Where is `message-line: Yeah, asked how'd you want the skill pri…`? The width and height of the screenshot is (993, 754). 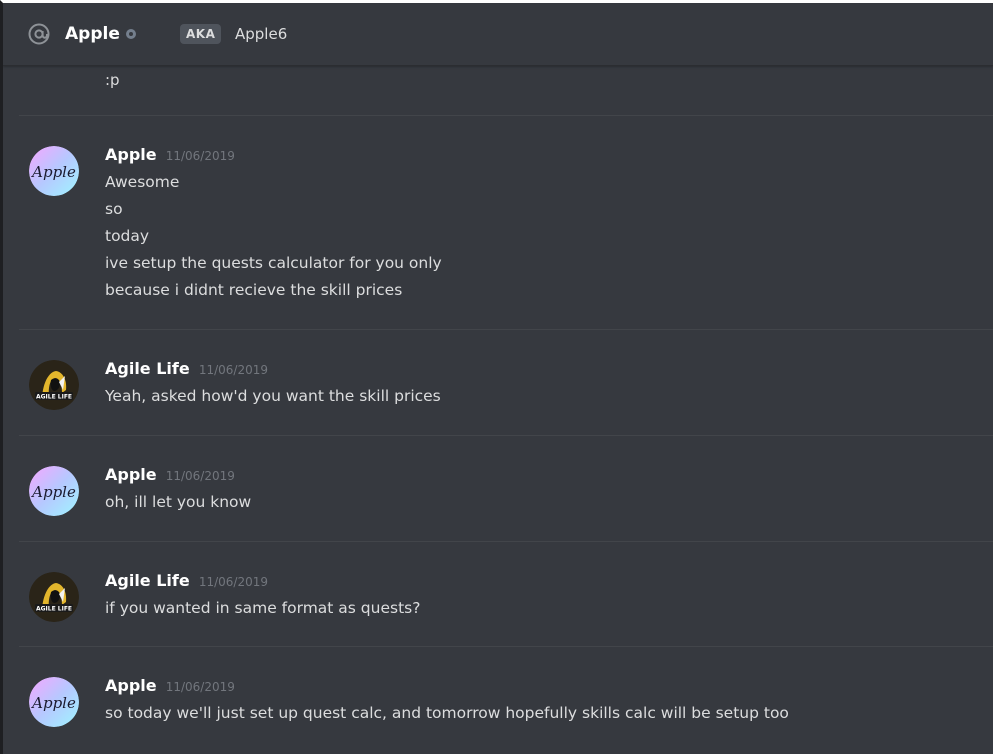 message-line: Yeah, asked how'd you want the skill pri… is located at coordinates (273, 396).